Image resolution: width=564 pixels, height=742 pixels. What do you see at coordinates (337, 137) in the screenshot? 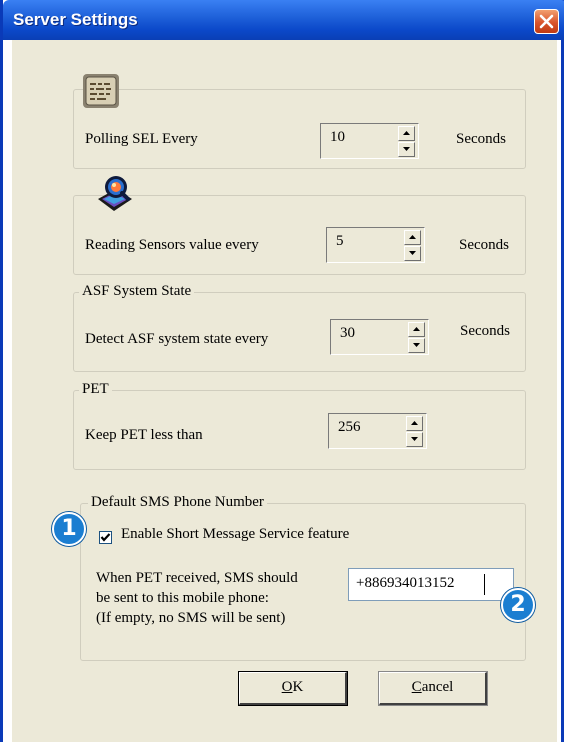
I see `polling-value: 10` at bounding box center [337, 137].